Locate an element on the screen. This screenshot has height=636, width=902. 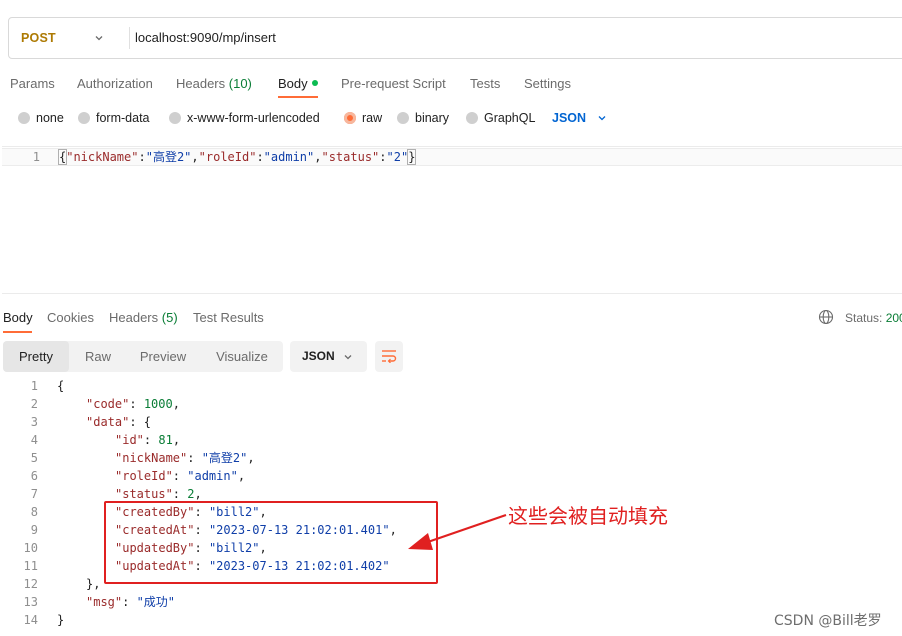
line-number: 10 is located at coordinates (30, 548).